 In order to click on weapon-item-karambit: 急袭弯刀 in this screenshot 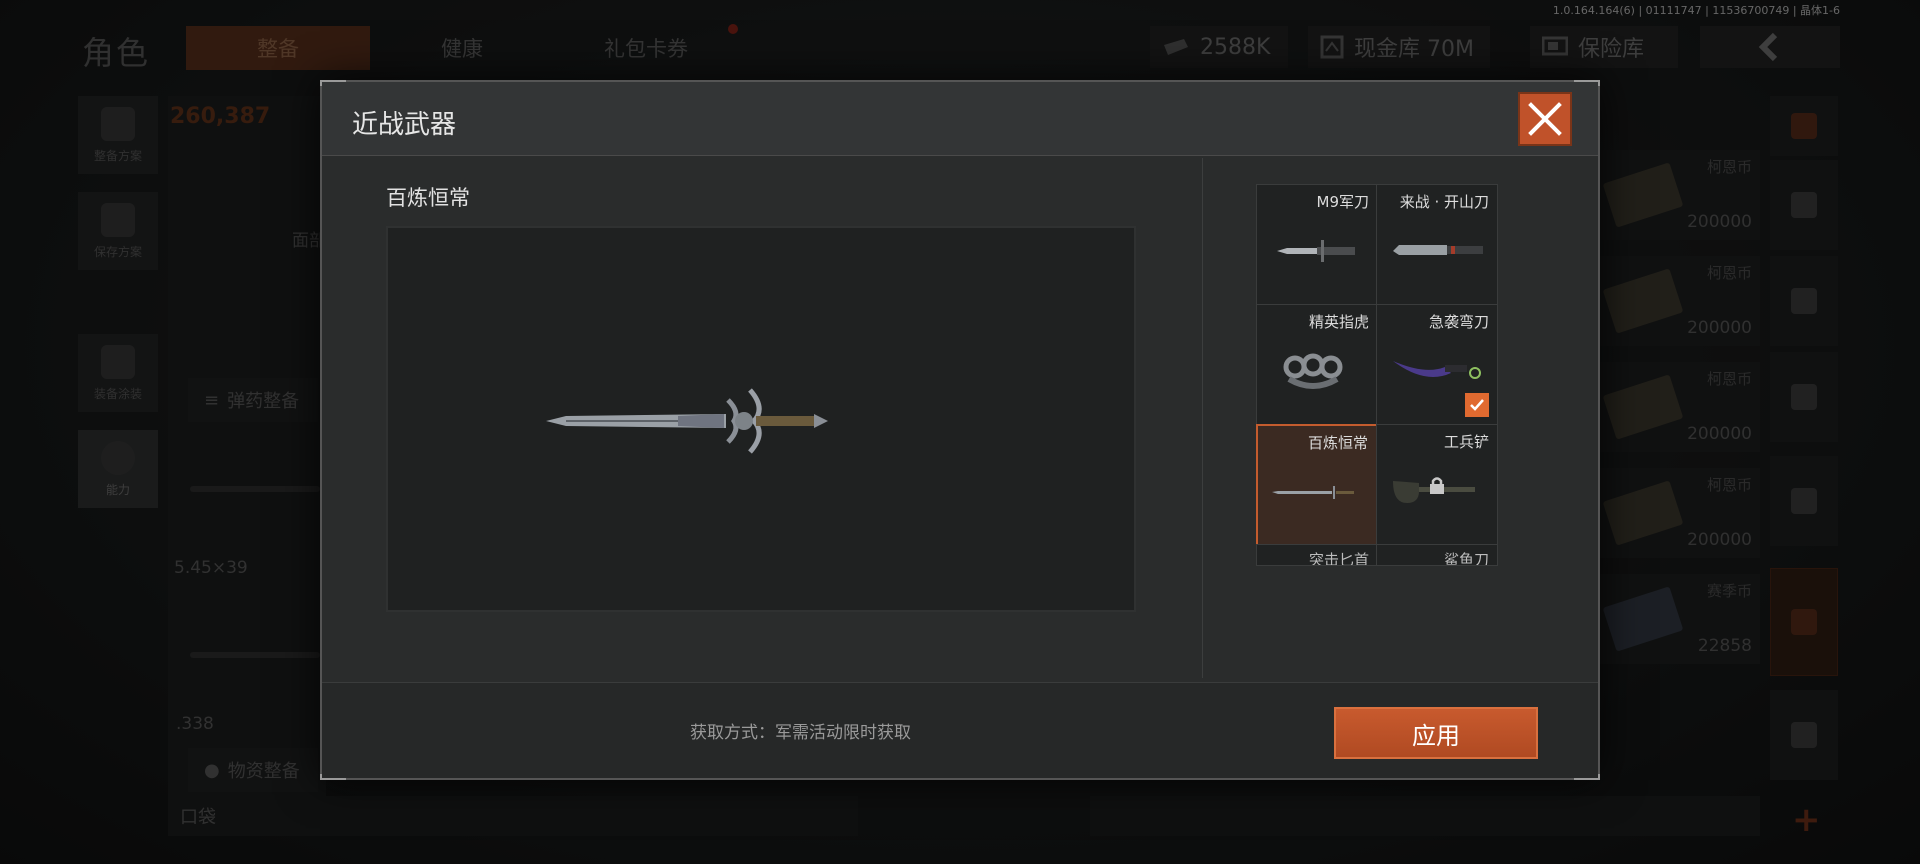, I will do `click(1437, 365)`.